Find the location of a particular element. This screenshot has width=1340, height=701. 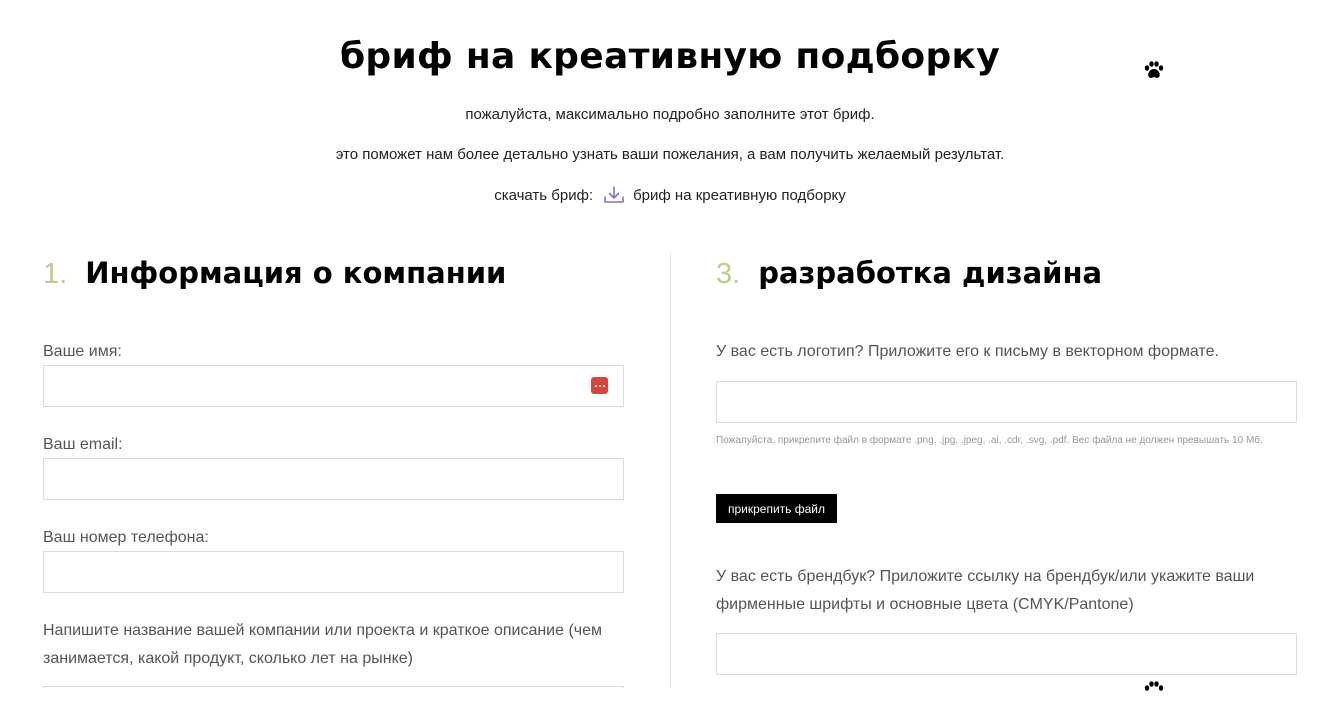

section-1-heading: 1. Информация о компании is located at coordinates (274, 273).